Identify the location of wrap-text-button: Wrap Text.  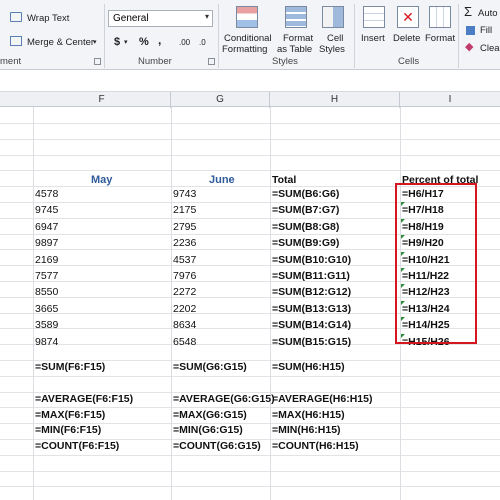
(48, 18).